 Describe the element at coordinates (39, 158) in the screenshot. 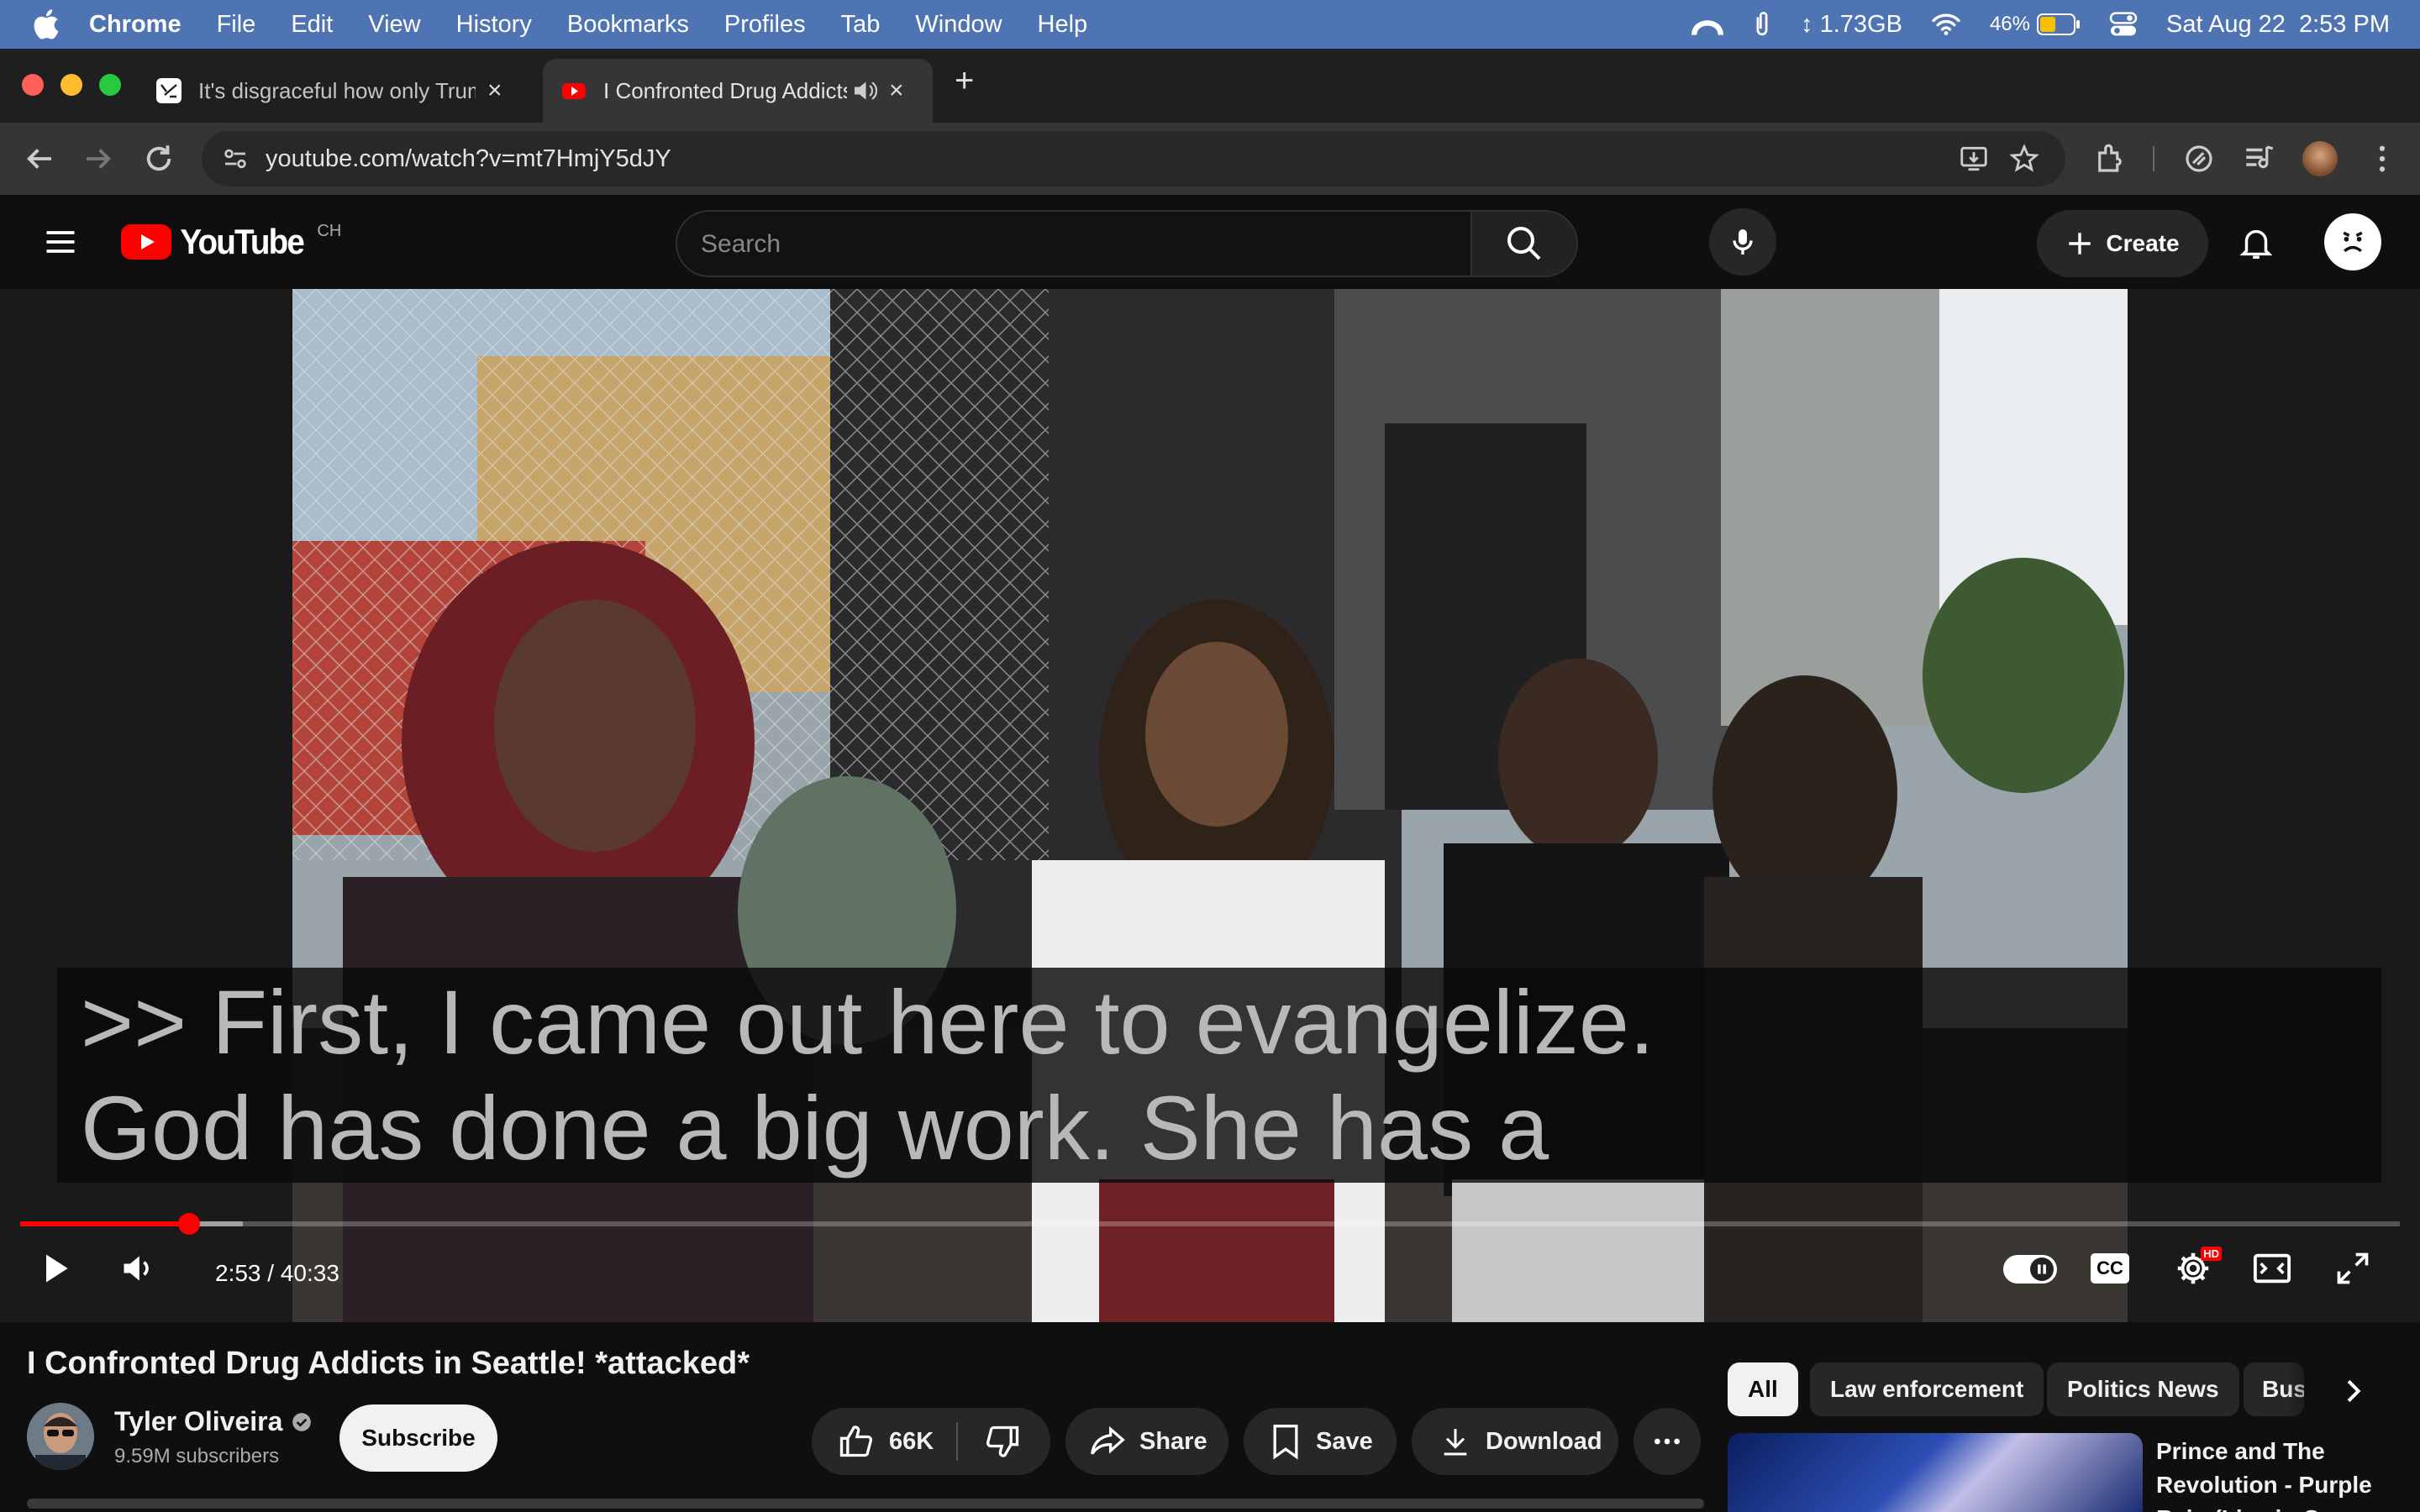

I see `back-icon` at that location.